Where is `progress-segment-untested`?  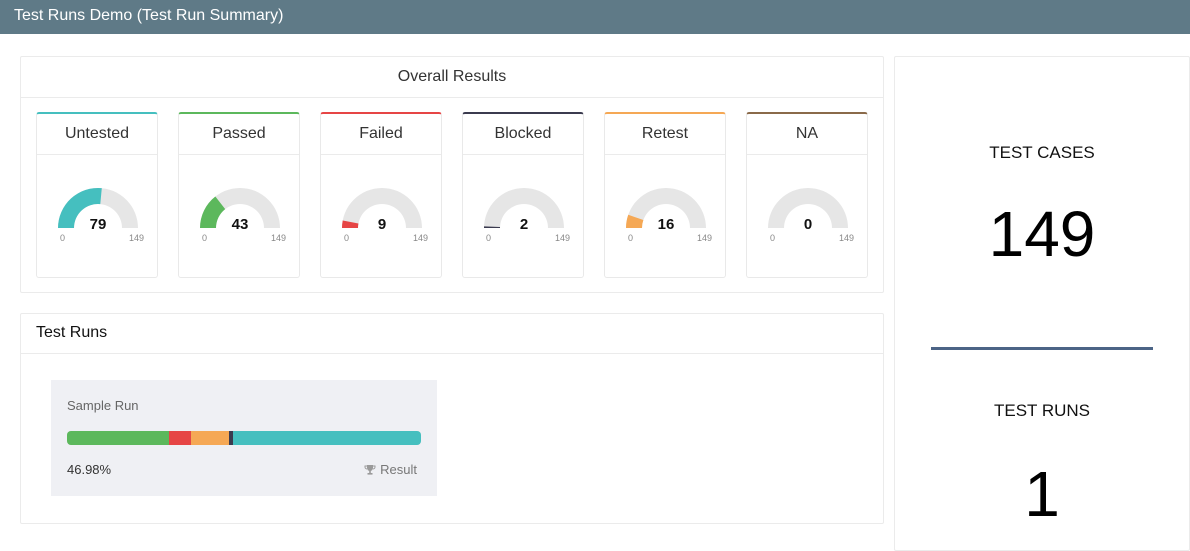 progress-segment-untested is located at coordinates (327, 438).